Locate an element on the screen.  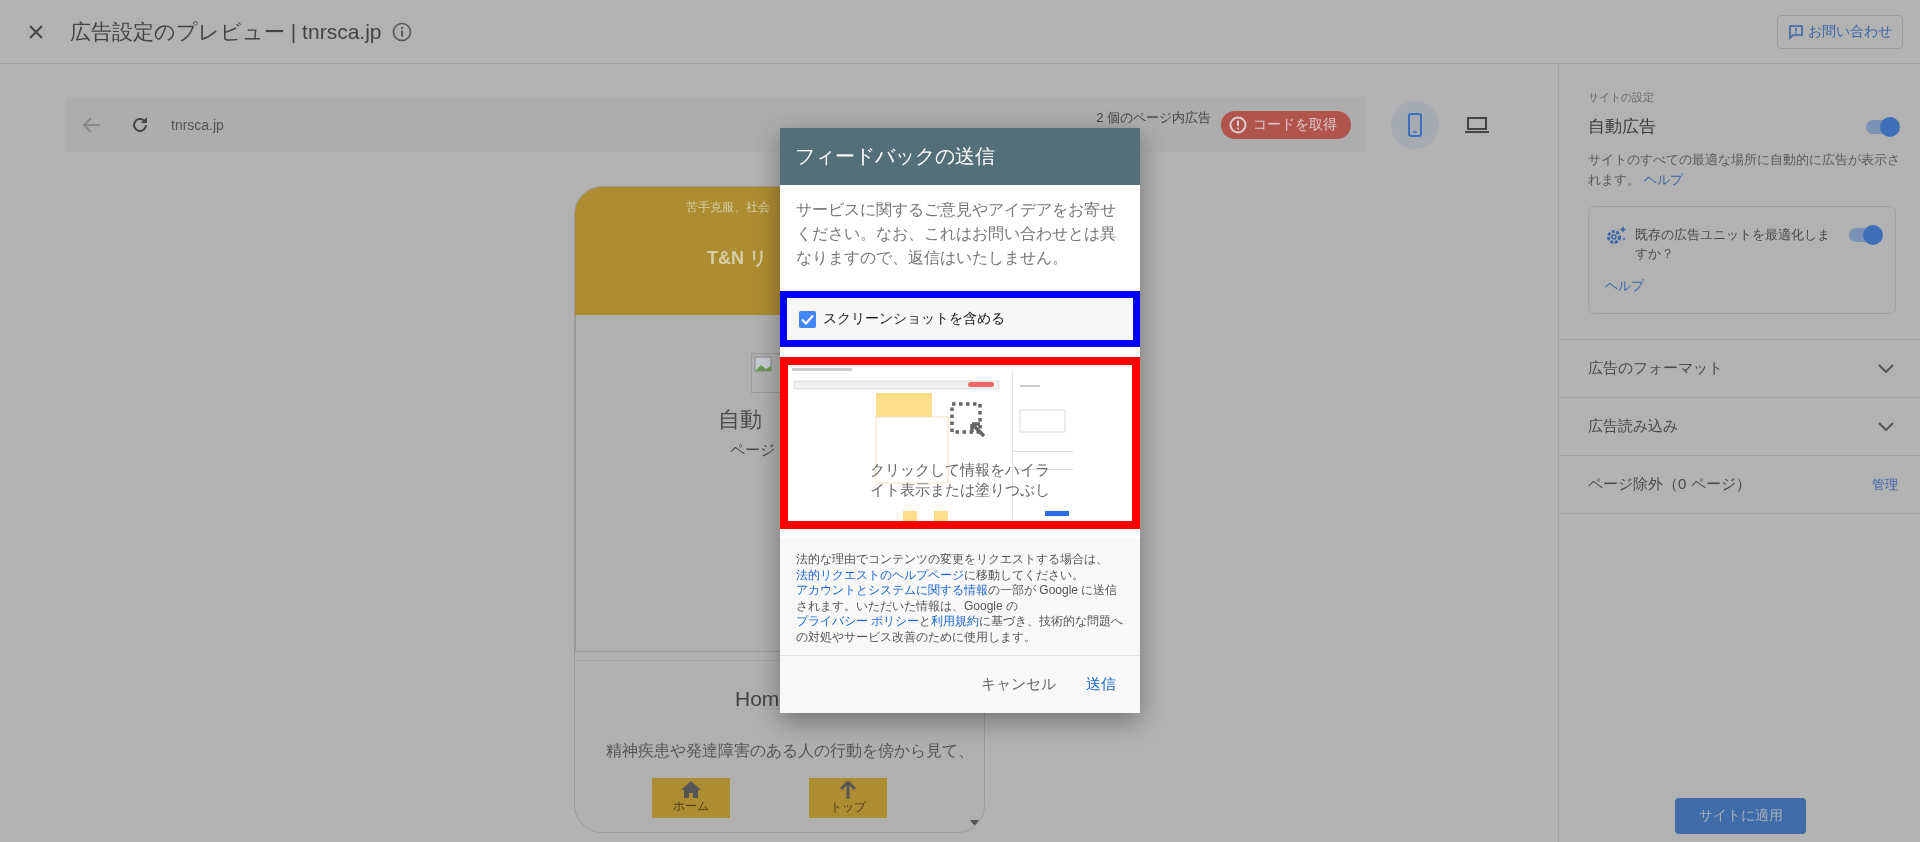
ad-subheading: ページ is located at coordinates (752, 450).